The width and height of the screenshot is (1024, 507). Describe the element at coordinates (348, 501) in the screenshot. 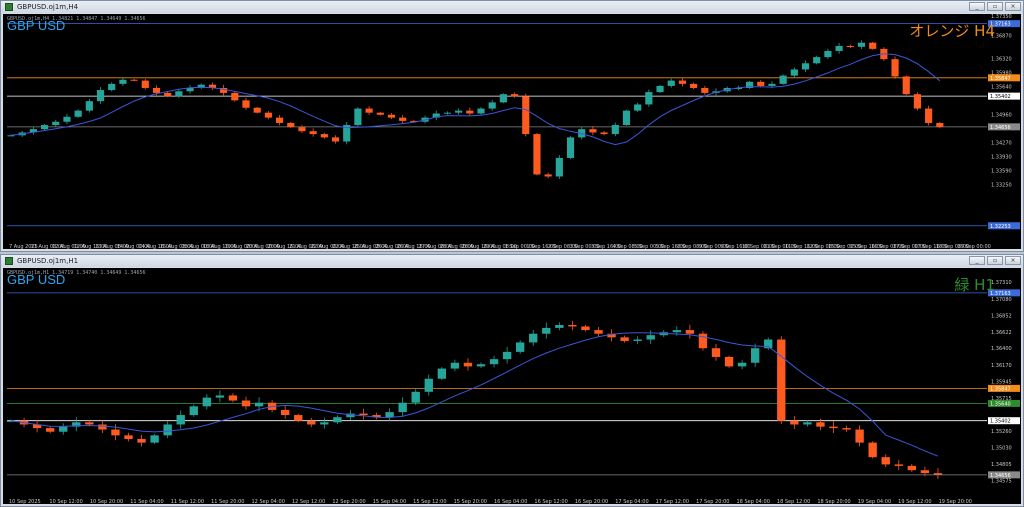

I see `x-tick-label: 12 Sep 20:00` at that location.